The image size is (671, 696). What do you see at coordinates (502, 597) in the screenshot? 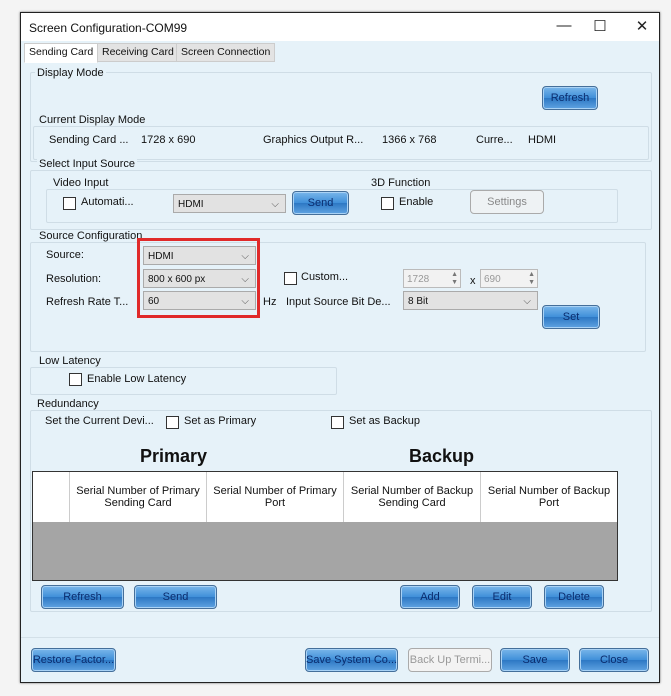
I see `edit-button: Edit` at bounding box center [502, 597].